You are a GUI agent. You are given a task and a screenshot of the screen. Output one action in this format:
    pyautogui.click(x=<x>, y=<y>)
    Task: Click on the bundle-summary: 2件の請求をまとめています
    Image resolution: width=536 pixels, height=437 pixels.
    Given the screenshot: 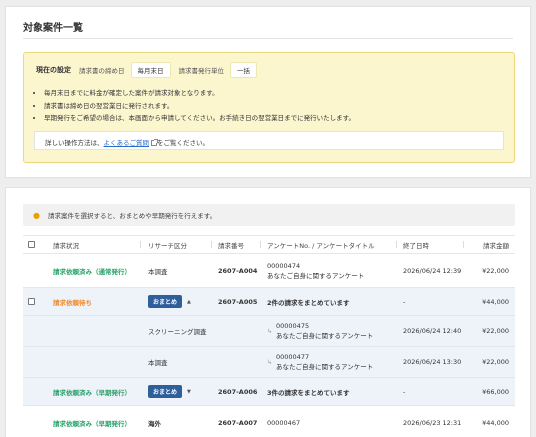 What is the action you would take?
    pyautogui.click(x=308, y=302)
    